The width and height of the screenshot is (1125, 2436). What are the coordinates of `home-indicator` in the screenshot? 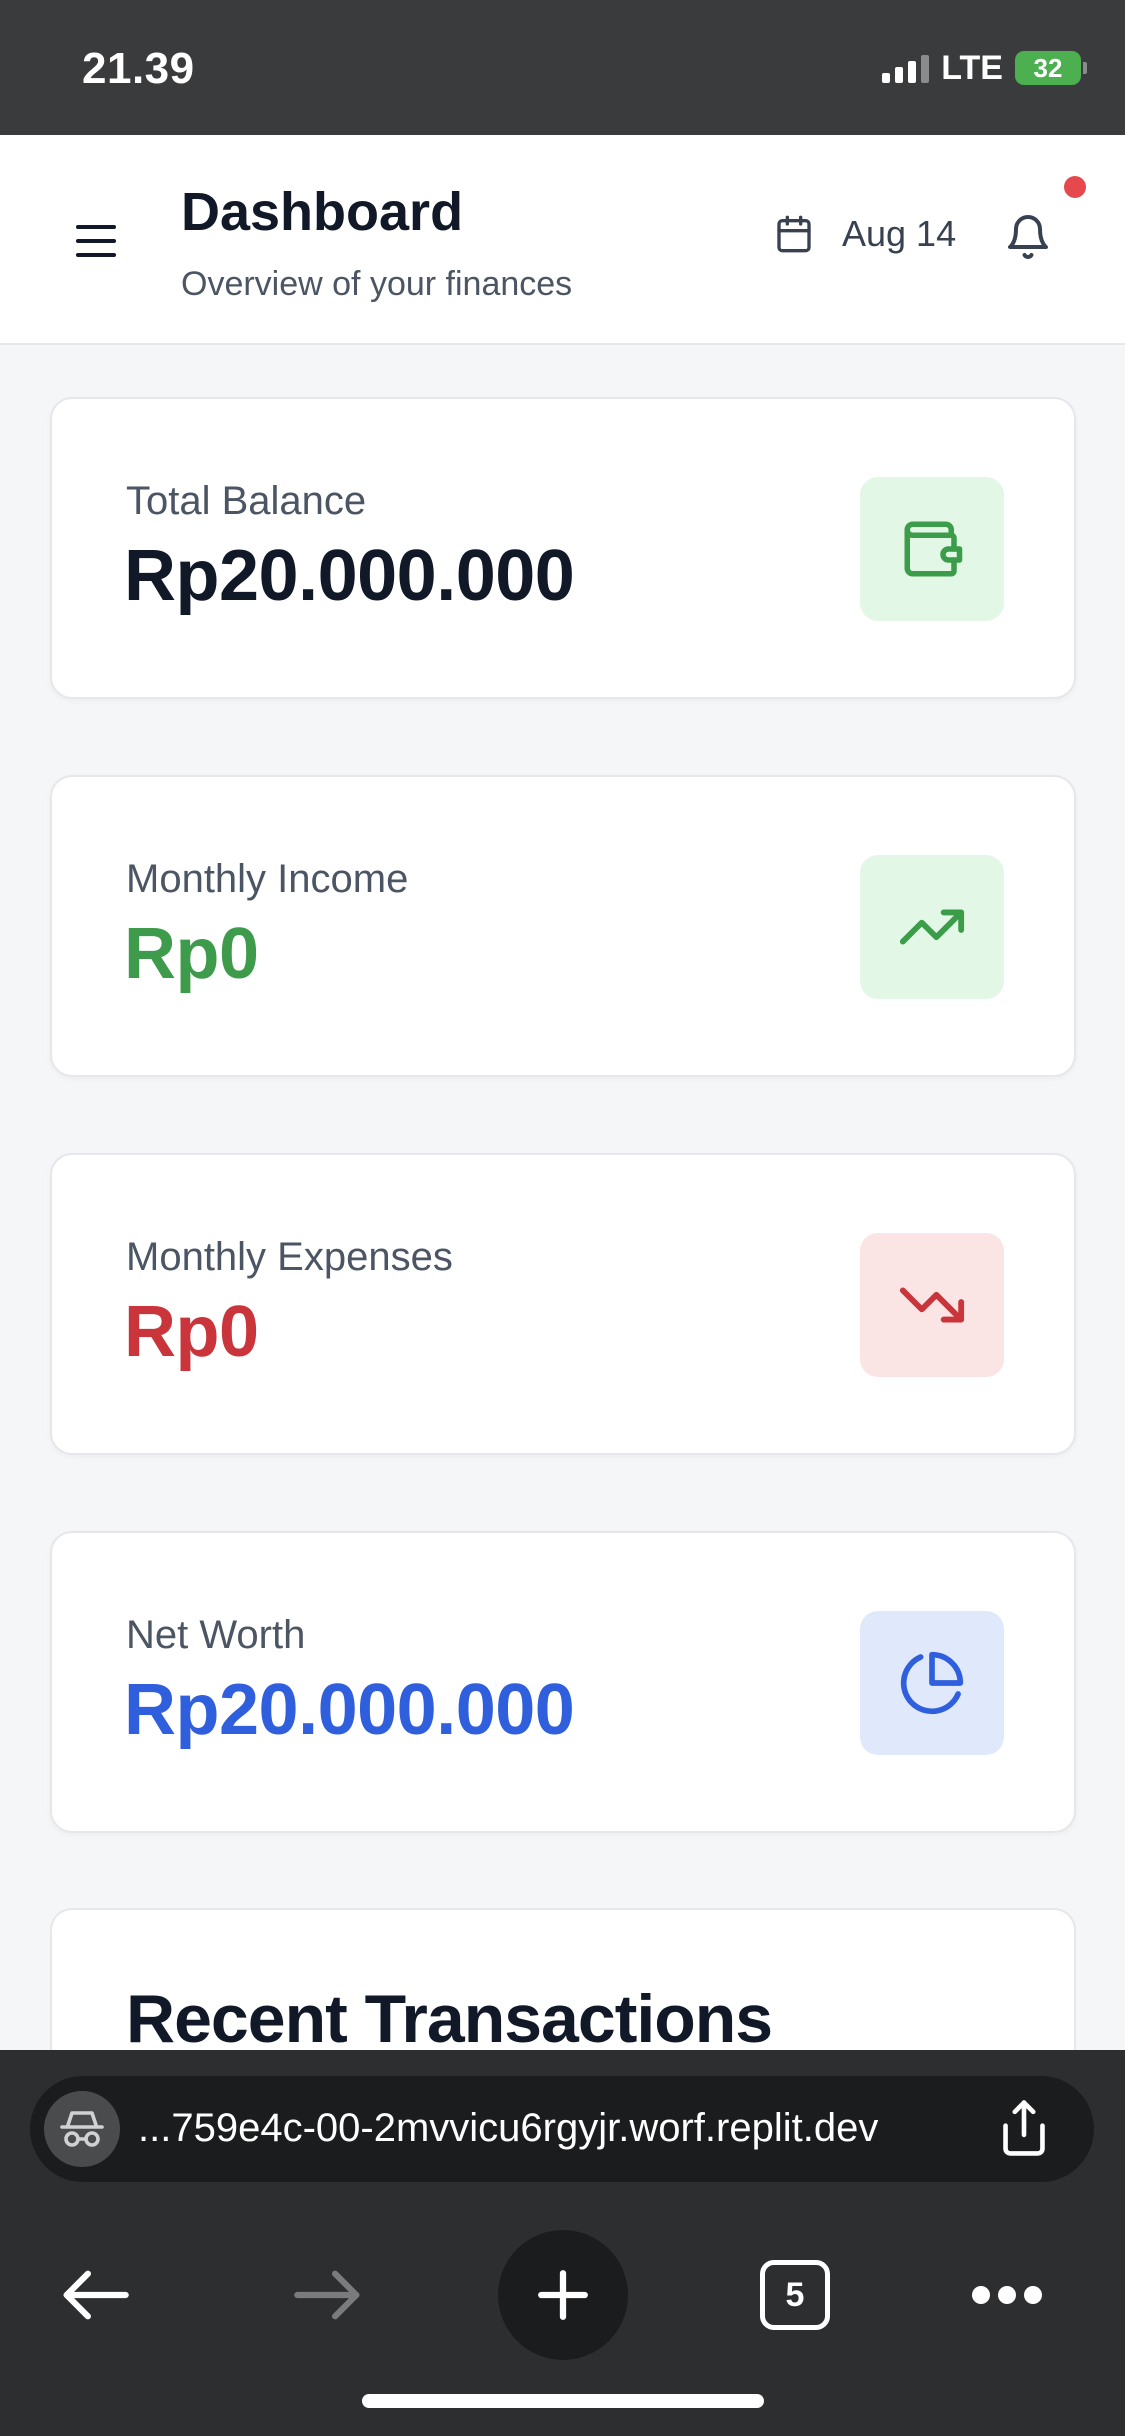 It's located at (563, 2401).